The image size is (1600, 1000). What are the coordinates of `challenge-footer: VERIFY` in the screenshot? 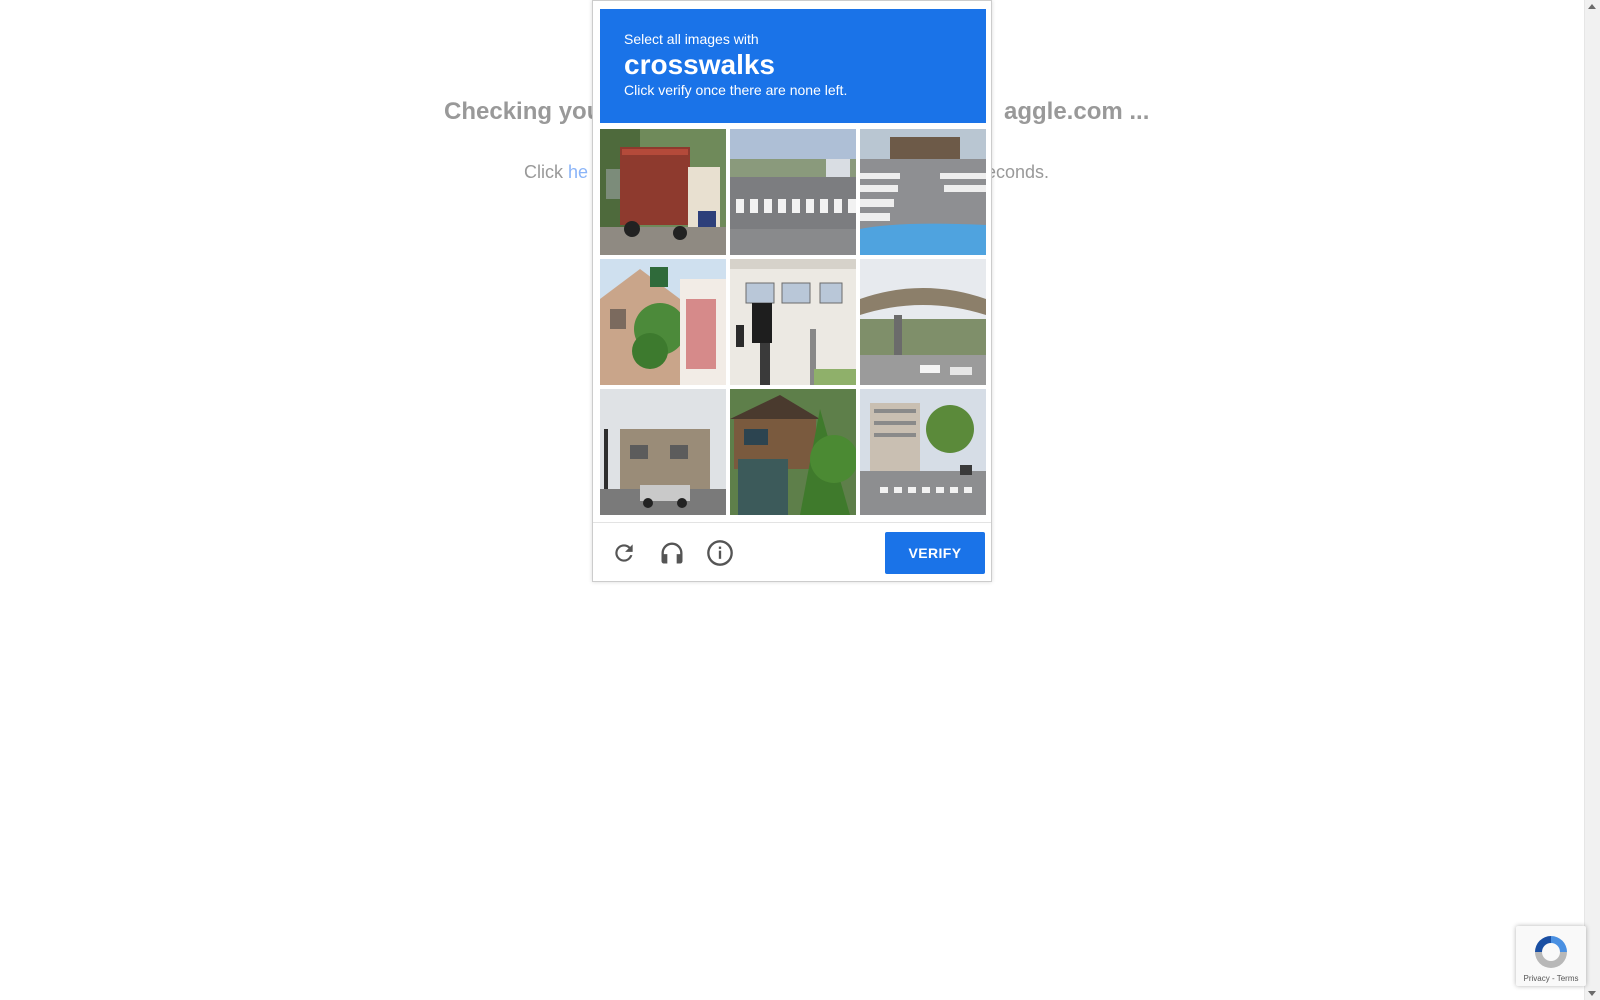 It's located at (792, 552).